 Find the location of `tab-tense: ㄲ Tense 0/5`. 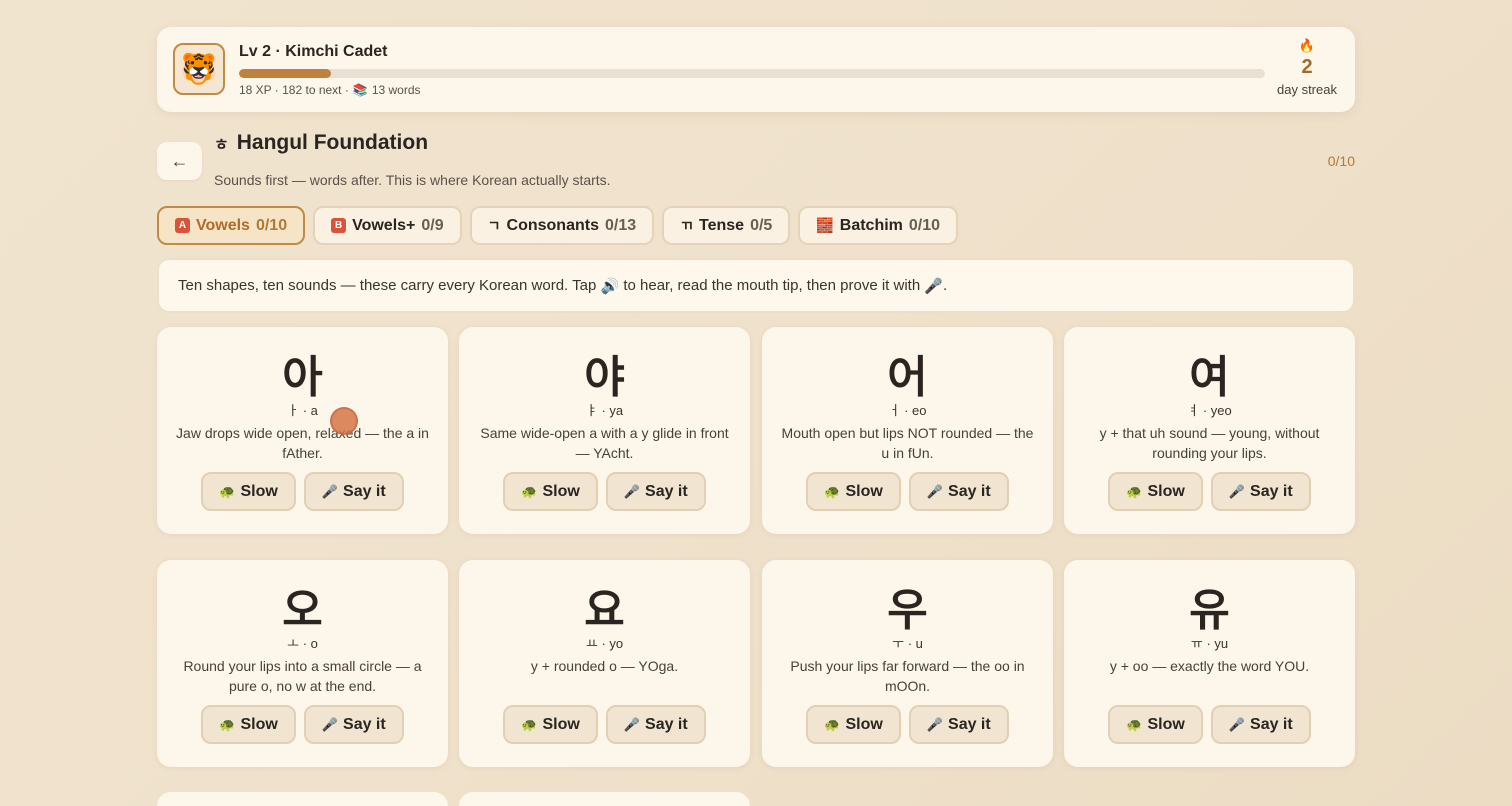

tab-tense: ㄲ Tense 0/5 is located at coordinates (726, 225).